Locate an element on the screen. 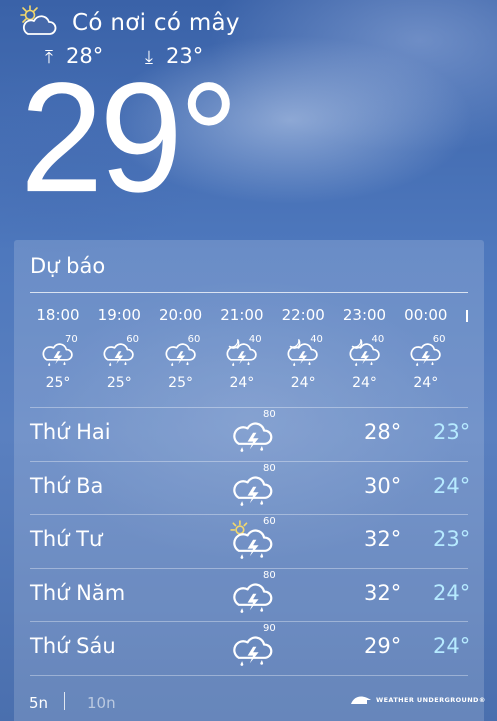  day-name: Thứ Ba is located at coordinates (67, 485).